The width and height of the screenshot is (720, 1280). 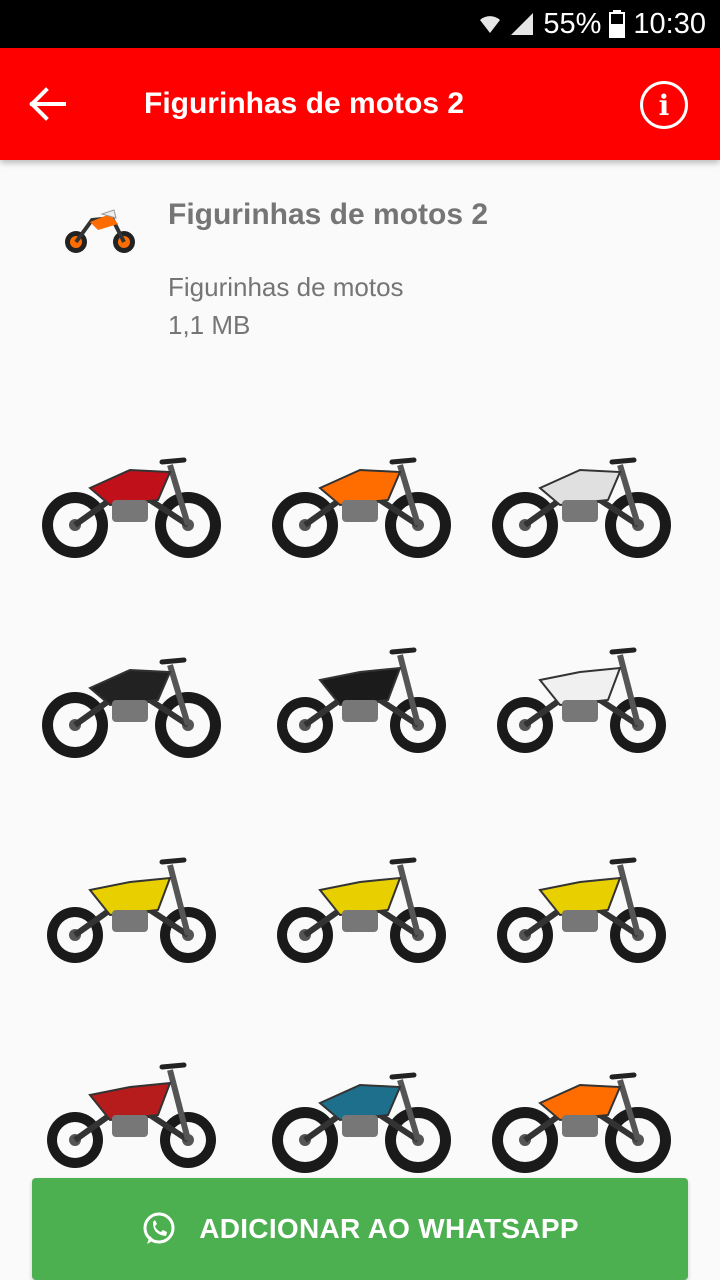 What do you see at coordinates (48, 104) in the screenshot?
I see `arrow-left-icon` at bounding box center [48, 104].